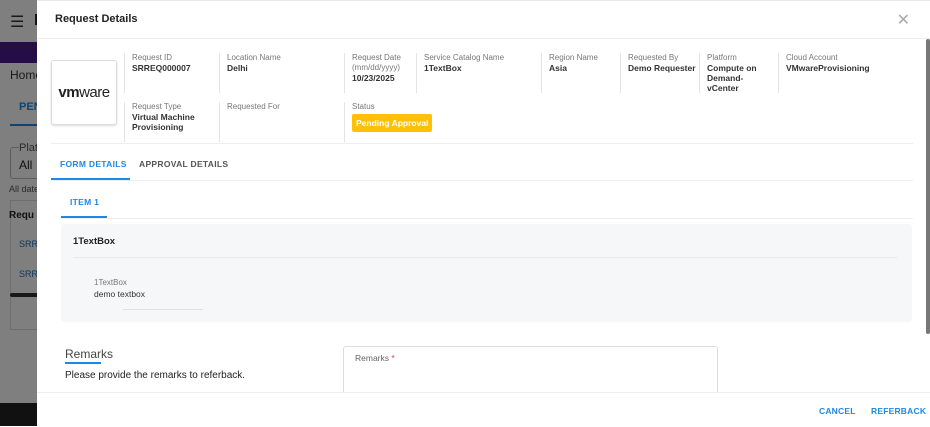 This screenshot has height=427, width=930. Describe the element at coordinates (372, 358) in the screenshot. I see `remarks-input-label: Remarks` at that location.